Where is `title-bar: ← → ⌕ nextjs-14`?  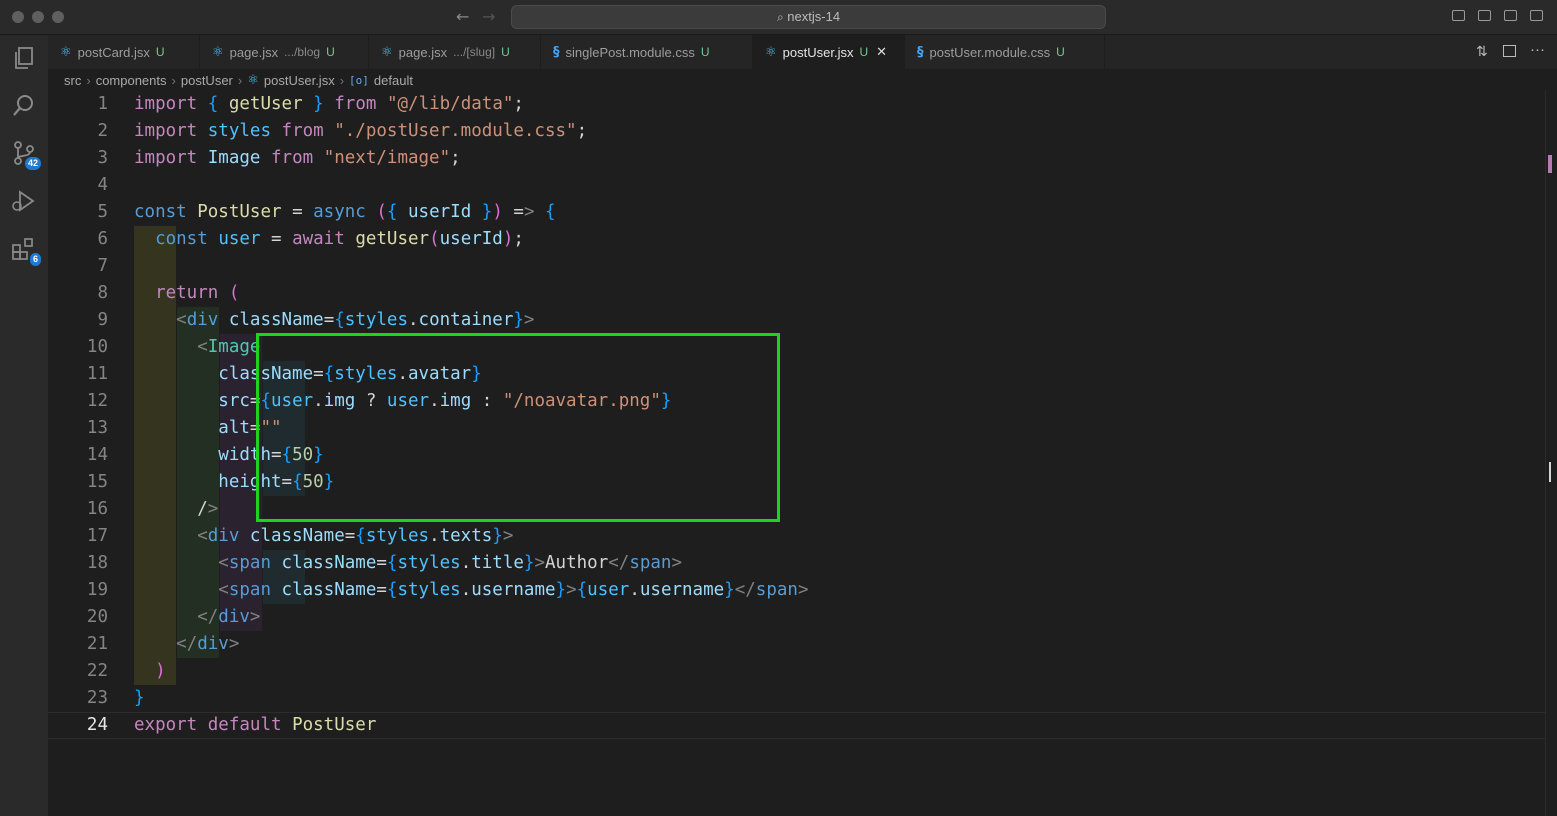 title-bar: ← → ⌕ nextjs-14 is located at coordinates (778, 17).